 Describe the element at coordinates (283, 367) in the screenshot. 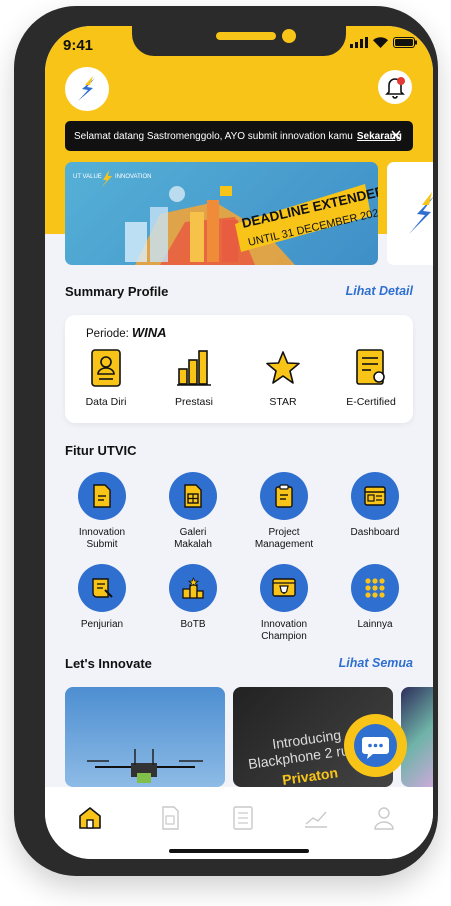

I see `star-icon` at that location.